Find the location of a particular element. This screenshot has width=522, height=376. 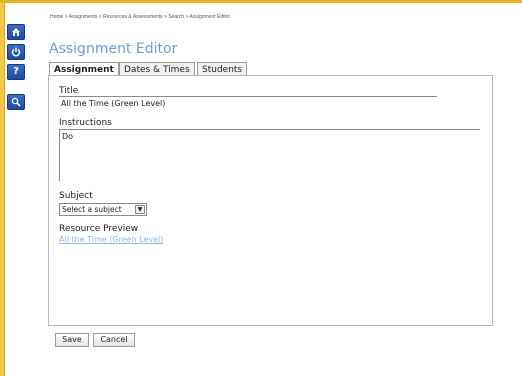

chevron-down-icon: ▼ is located at coordinates (140, 209).